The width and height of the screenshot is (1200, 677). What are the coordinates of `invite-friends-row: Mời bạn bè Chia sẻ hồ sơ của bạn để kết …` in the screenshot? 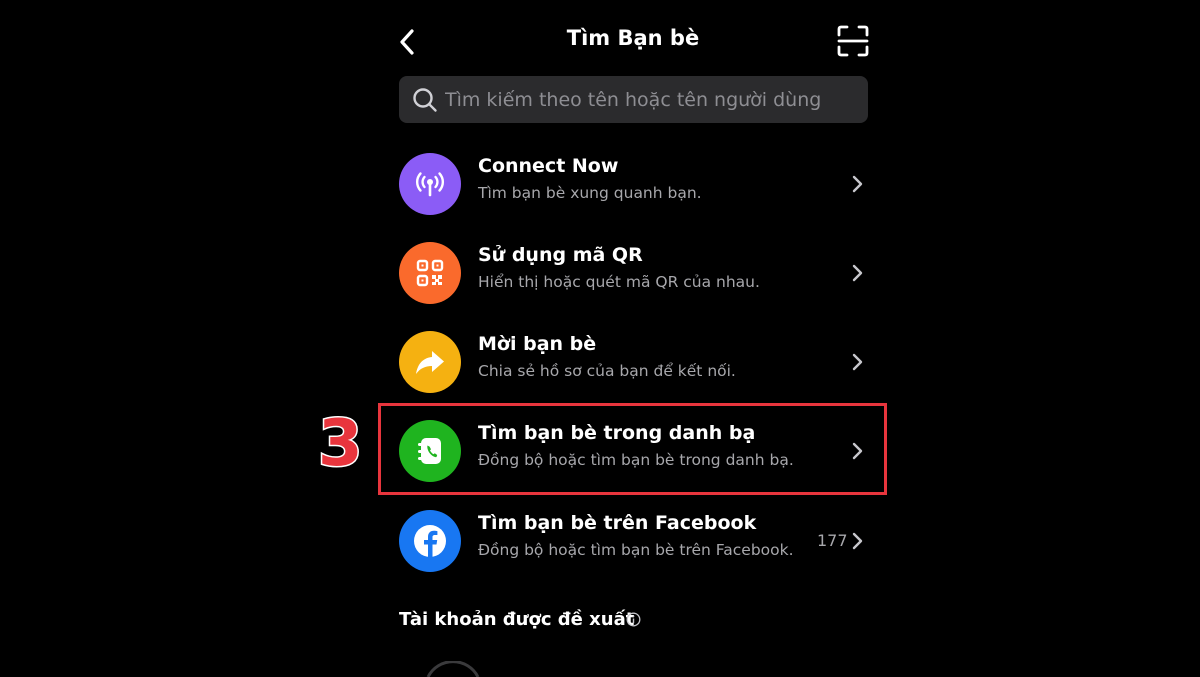 It's located at (634, 361).